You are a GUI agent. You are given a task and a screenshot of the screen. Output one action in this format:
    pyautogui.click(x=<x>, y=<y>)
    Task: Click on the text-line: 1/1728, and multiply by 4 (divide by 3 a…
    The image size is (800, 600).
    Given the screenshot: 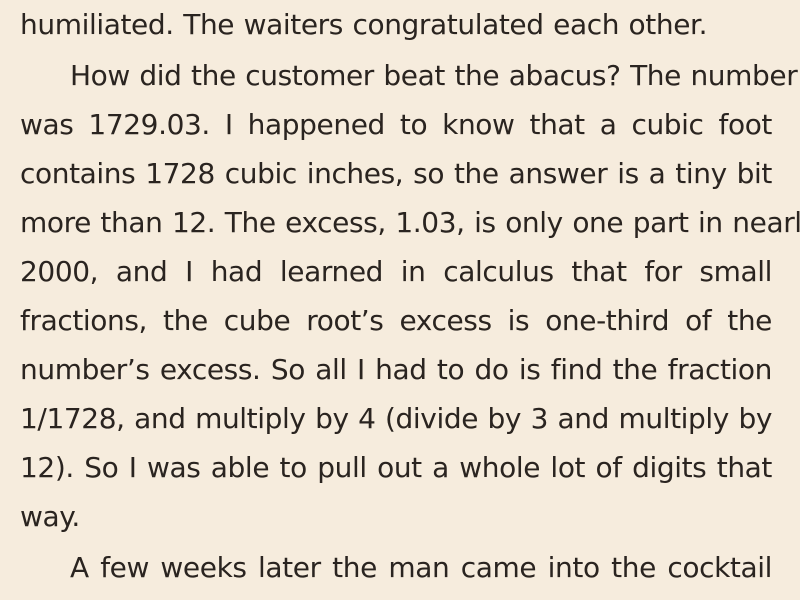 What is the action you would take?
    pyautogui.click(x=396, y=418)
    